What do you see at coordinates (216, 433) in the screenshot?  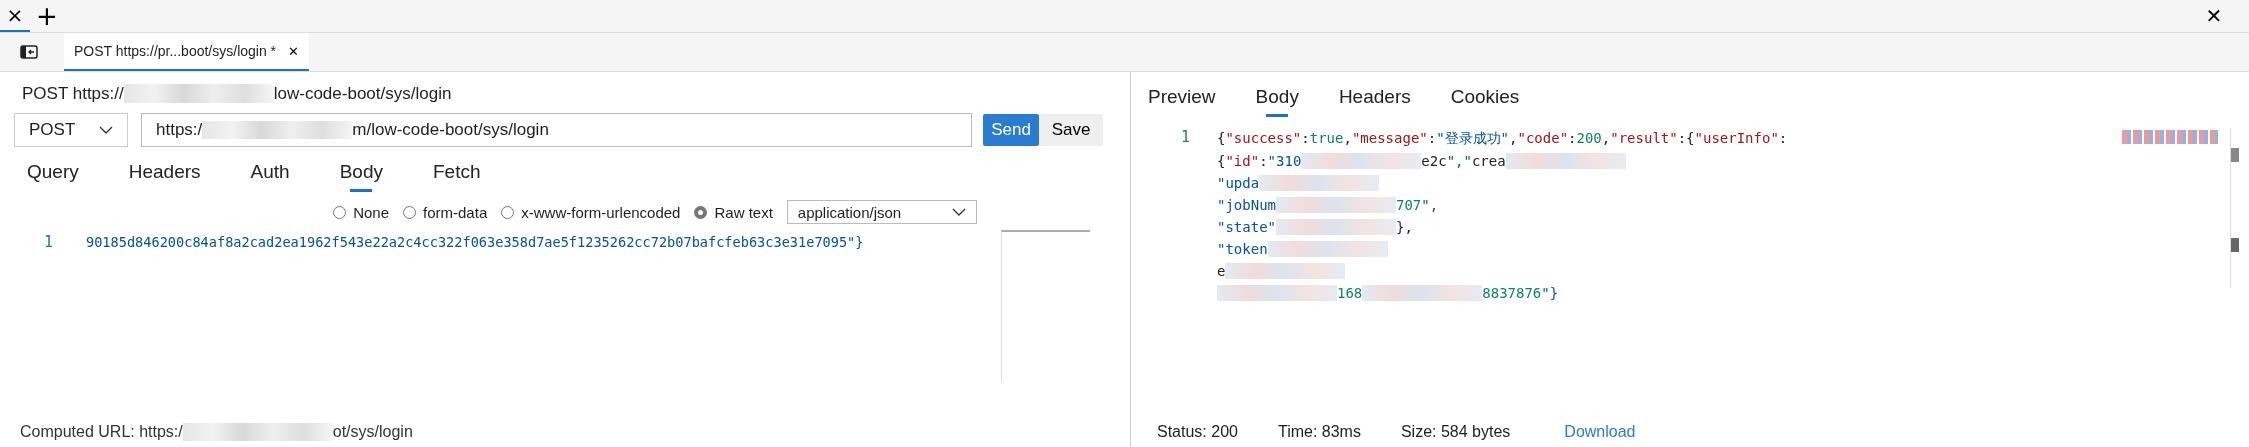 I see `computed-url: Computed URL: https:/ ot/sys/login` at bounding box center [216, 433].